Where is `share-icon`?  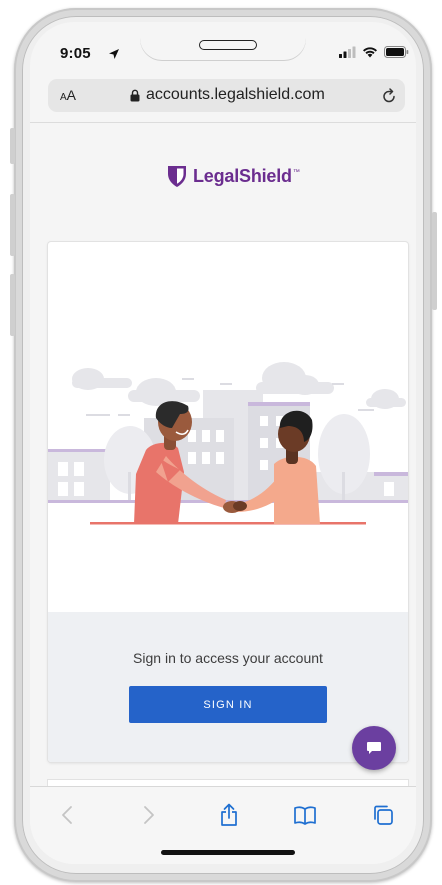
share-icon is located at coordinates (229, 814).